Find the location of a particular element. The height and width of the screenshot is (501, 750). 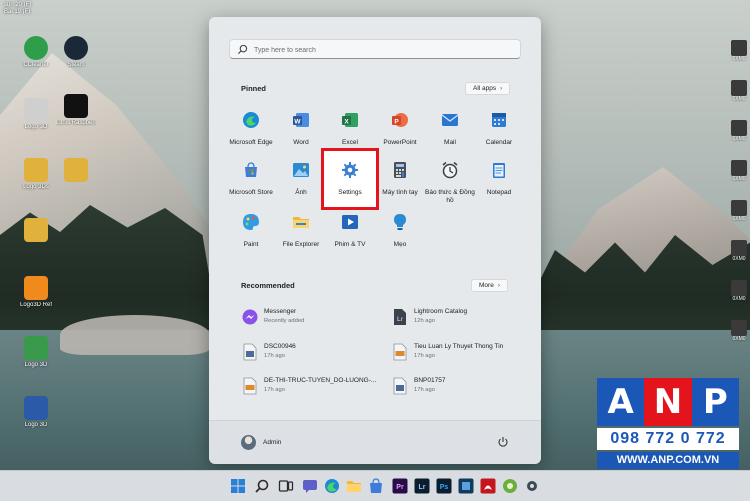

image-file-icon is located at coordinates (250, 352).